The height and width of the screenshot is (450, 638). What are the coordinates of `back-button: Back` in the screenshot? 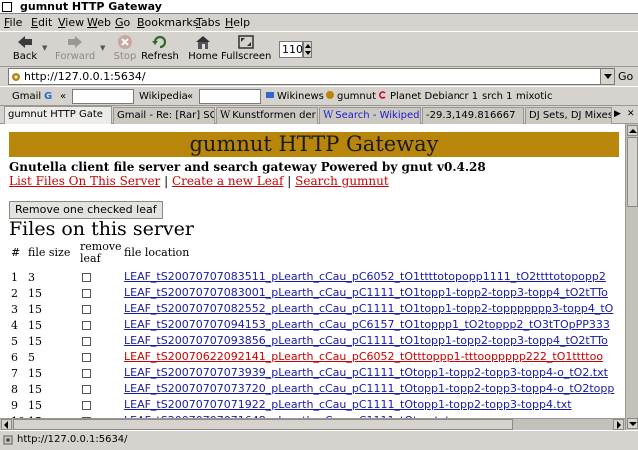 It's located at (25, 50).